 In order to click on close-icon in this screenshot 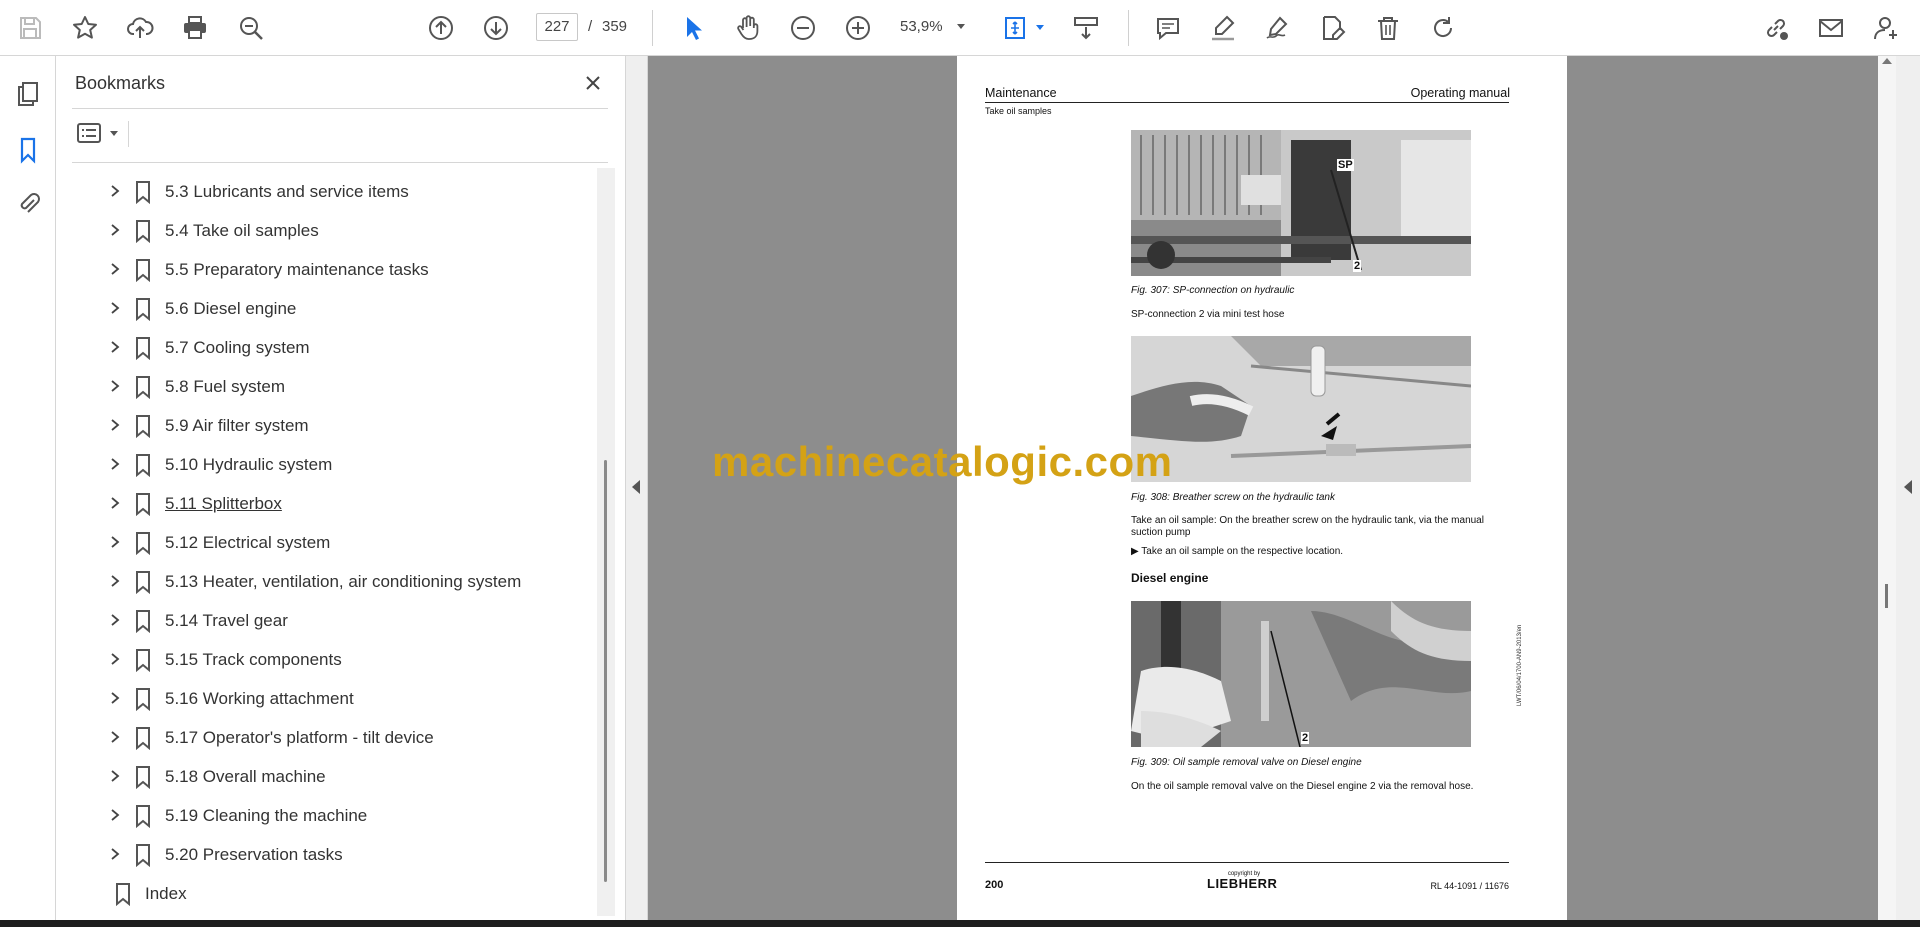, I will do `click(593, 83)`.